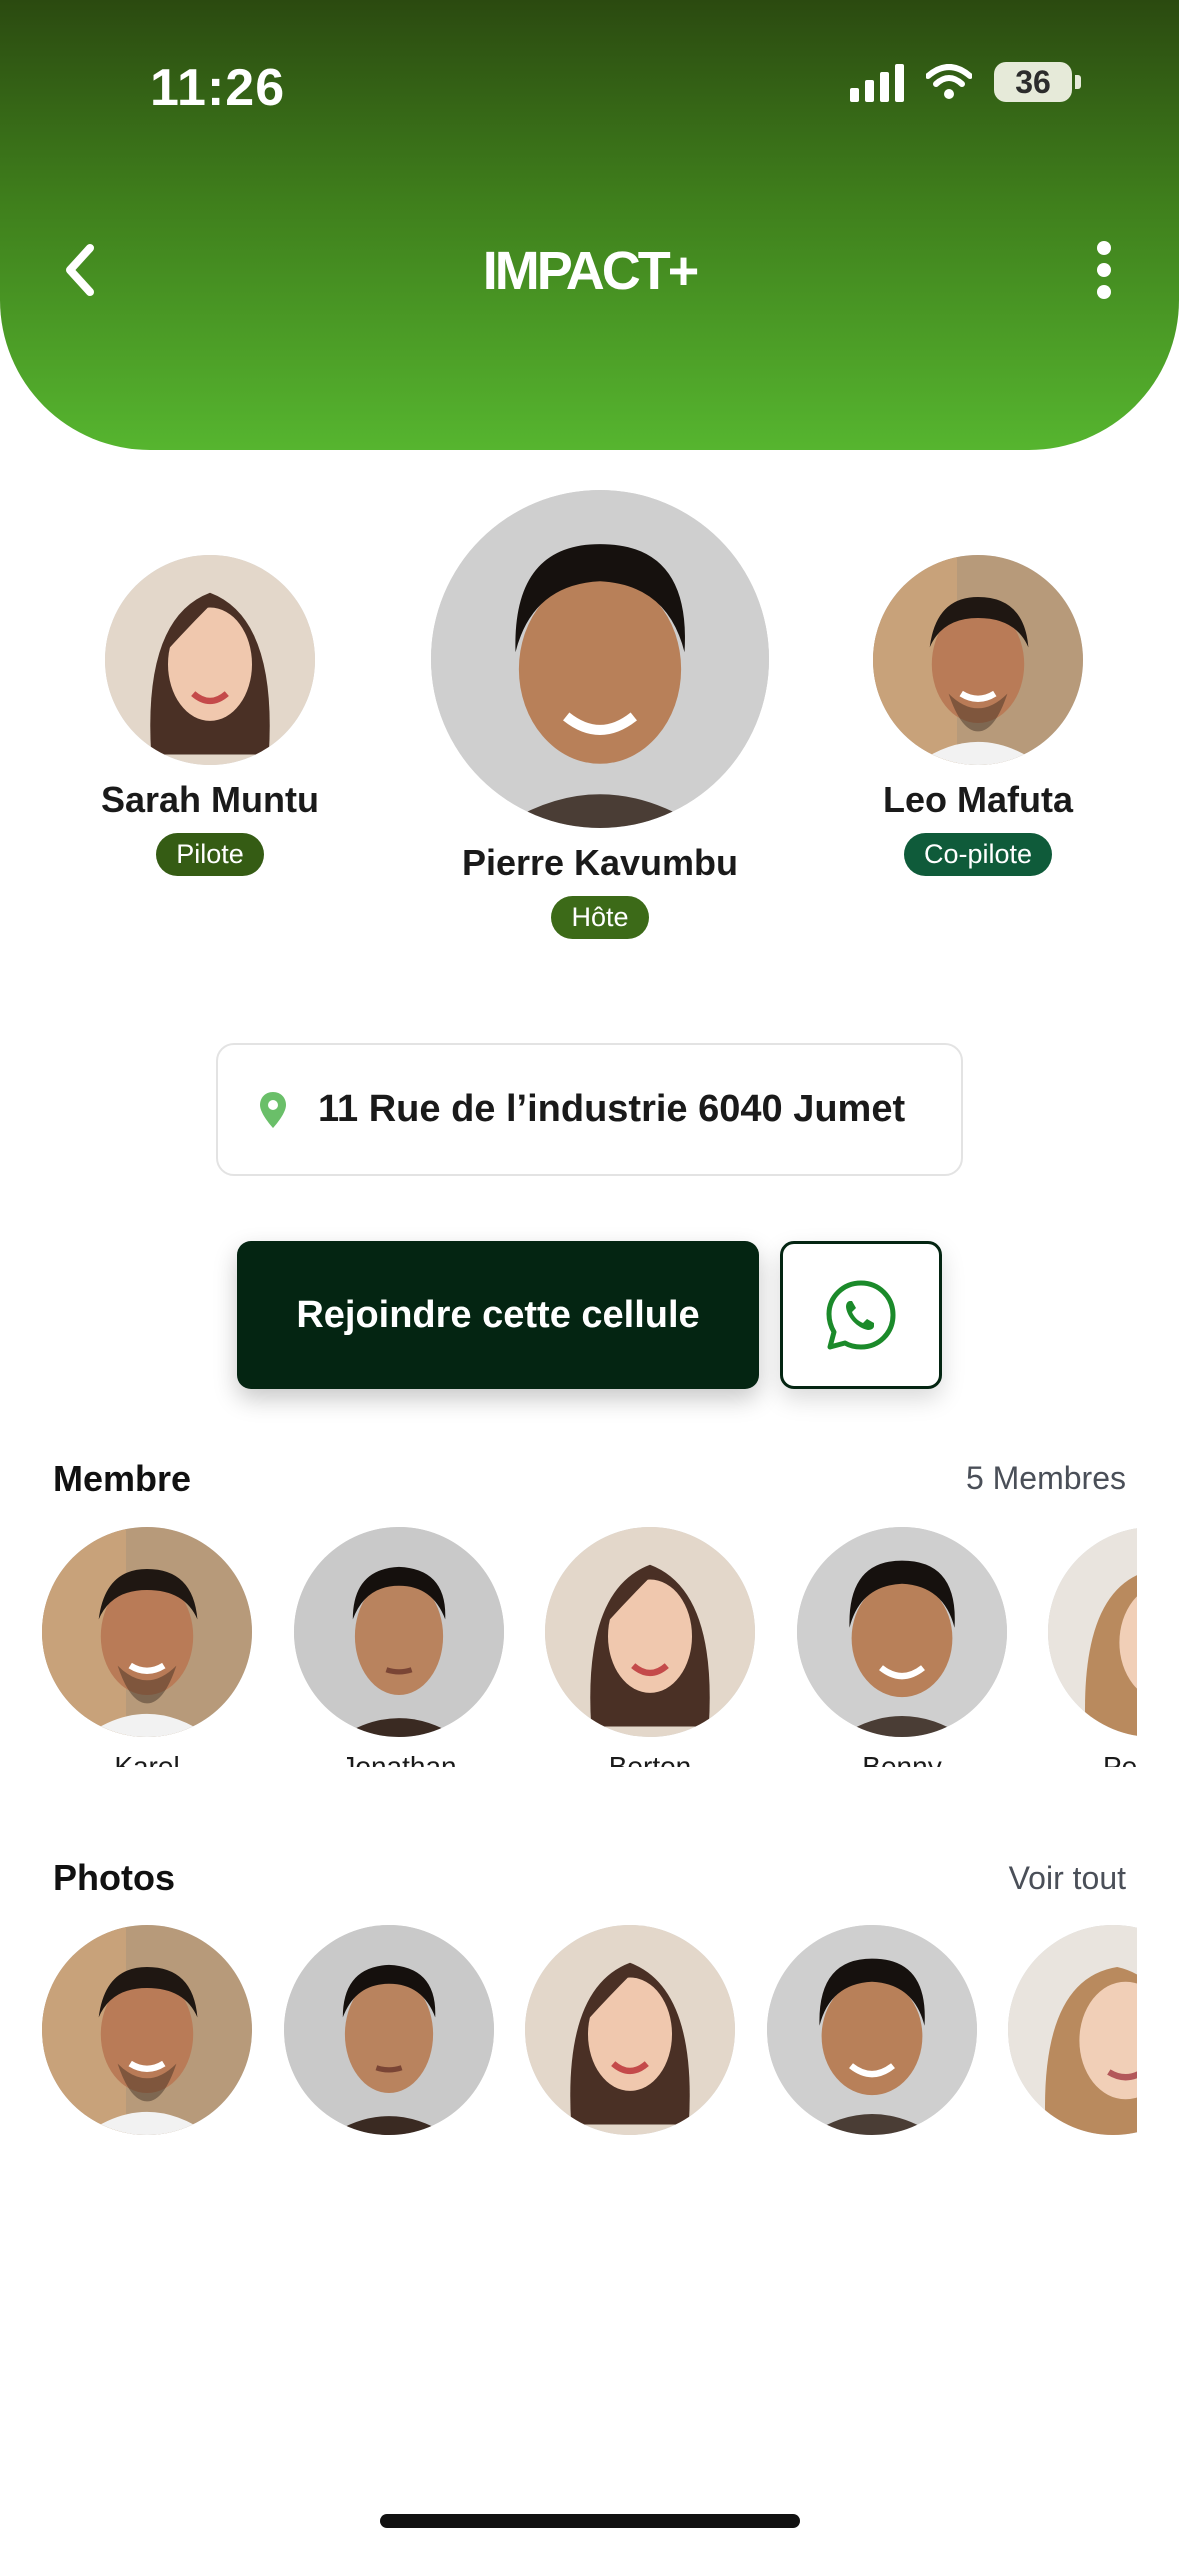  I want to click on list-item: Benny, so click(902, 1647).